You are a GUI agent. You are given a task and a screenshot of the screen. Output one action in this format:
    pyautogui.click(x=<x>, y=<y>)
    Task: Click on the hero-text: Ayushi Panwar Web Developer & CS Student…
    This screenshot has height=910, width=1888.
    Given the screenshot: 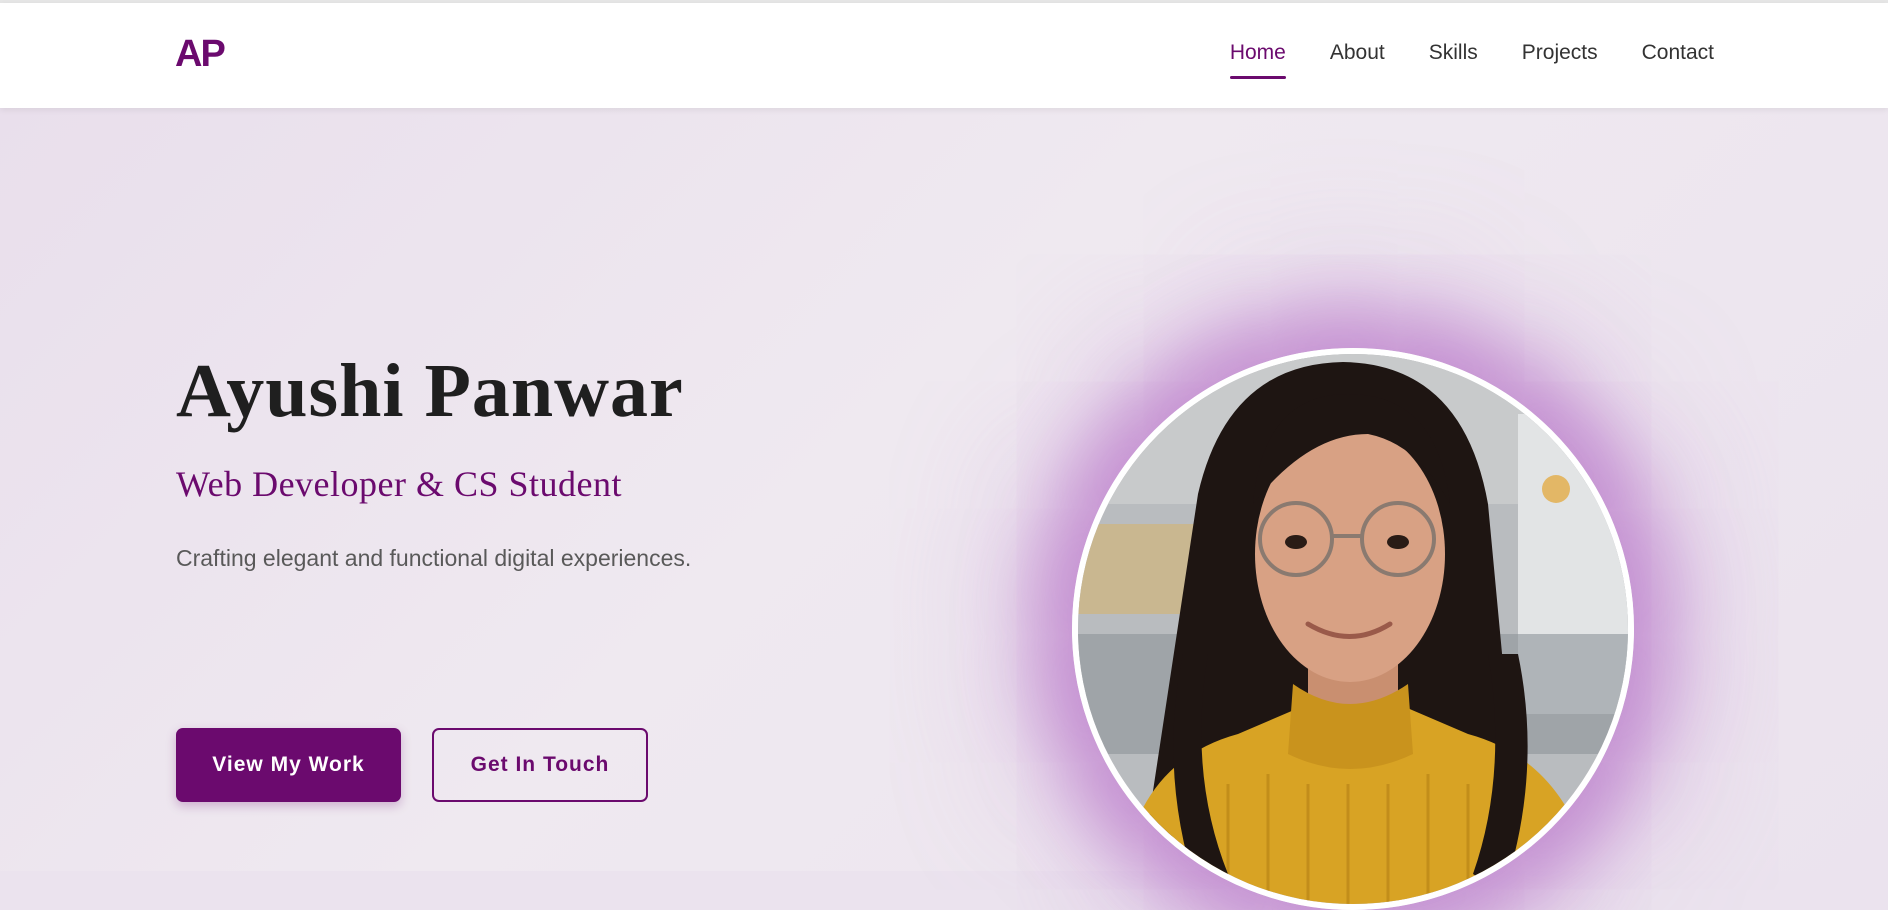 What is the action you would take?
    pyautogui.click(x=433, y=462)
    